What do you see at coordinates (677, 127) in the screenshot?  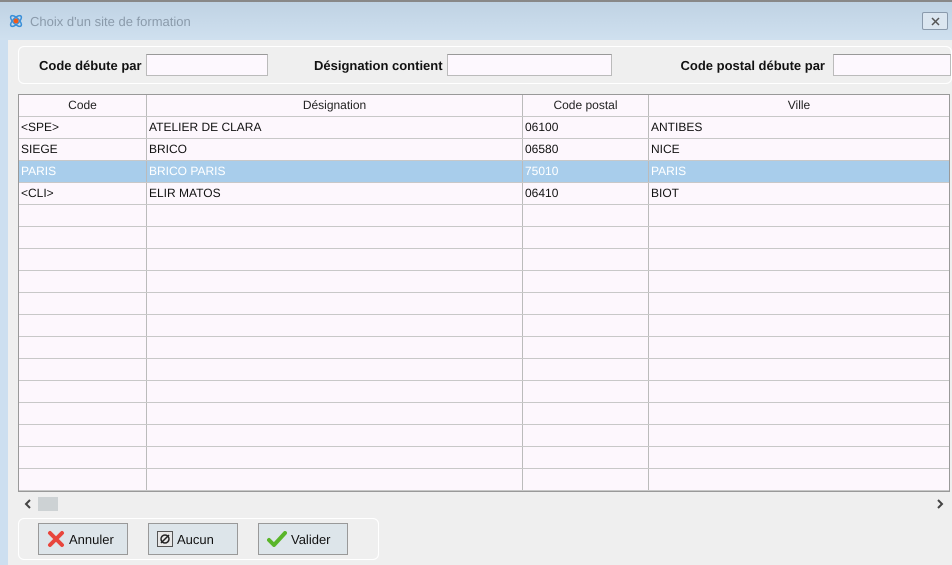 I see `table-cell-text: ANTIBES` at bounding box center [677, 127].